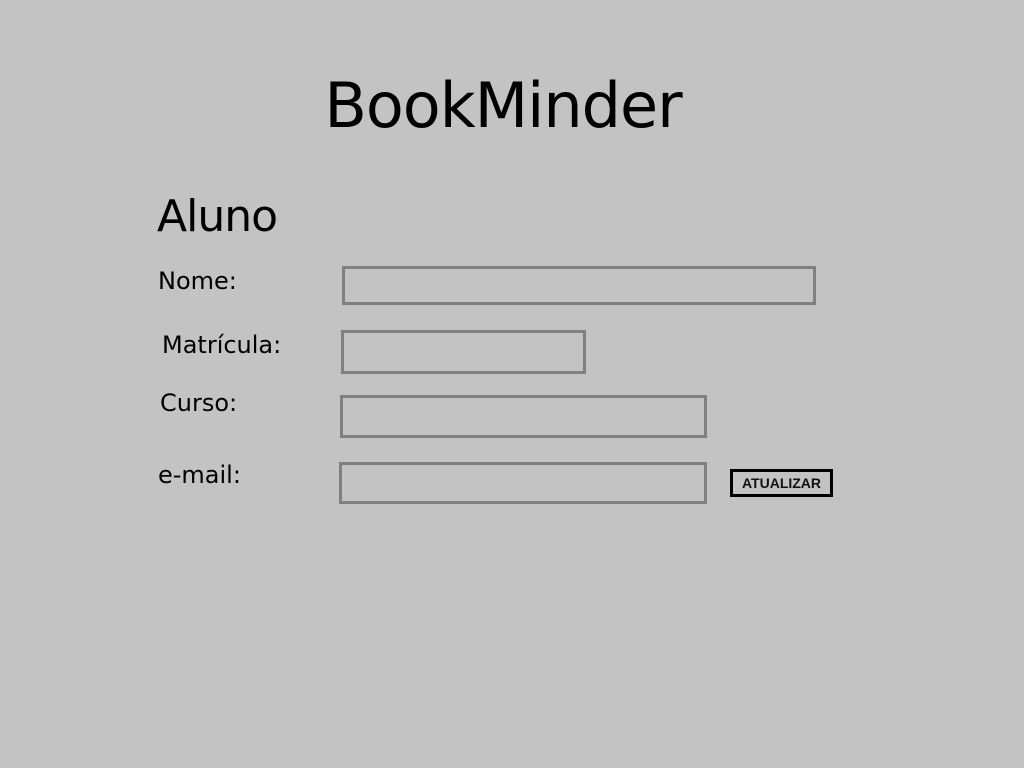  I want to click on nome-label: Nome:, so click(197, 281).